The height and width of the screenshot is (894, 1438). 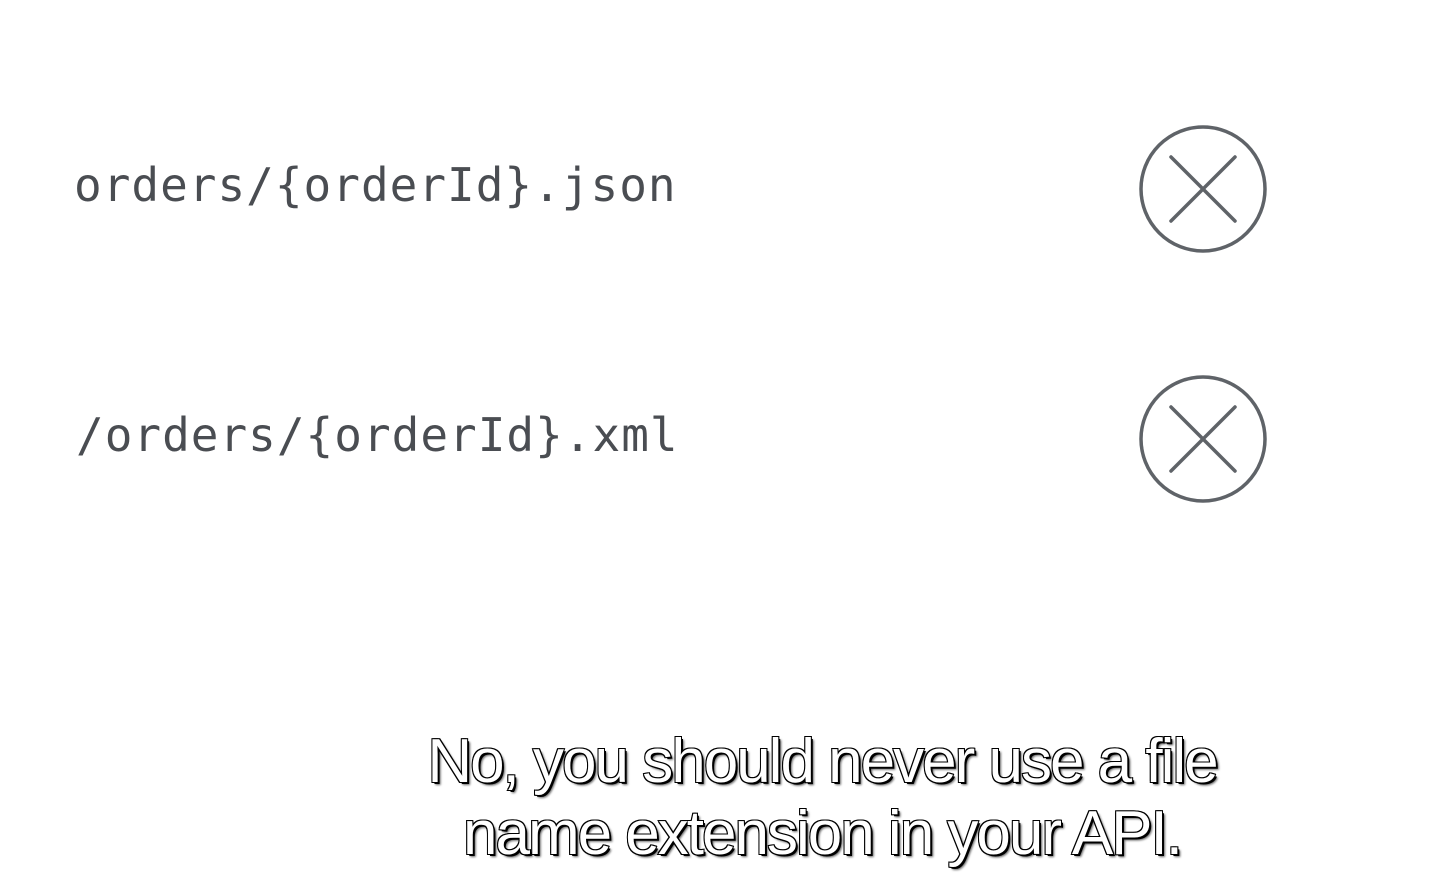 I want to click on endpoint-path-xml: /orders/{orderId}.xml, so click(x=377, y=435).